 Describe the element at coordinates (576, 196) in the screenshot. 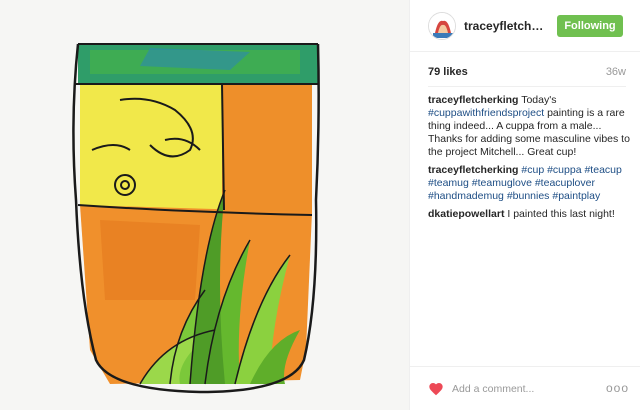

I see `hashtag-link: #paintplay` at that location.